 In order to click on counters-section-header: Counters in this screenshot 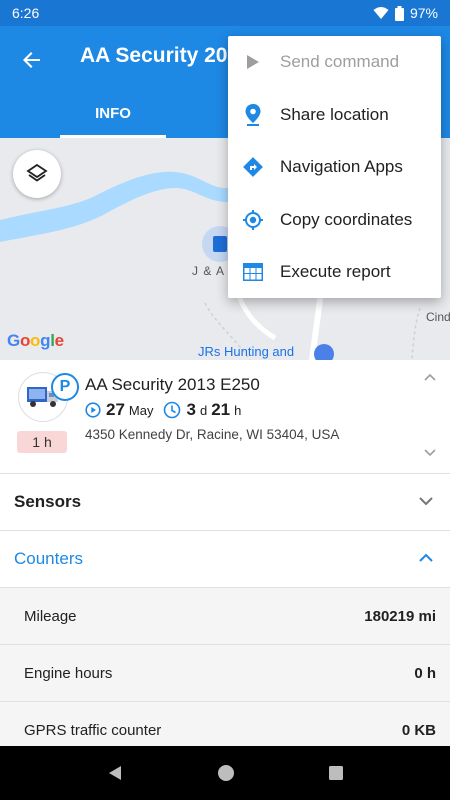, I will do `click(225, 559)`.